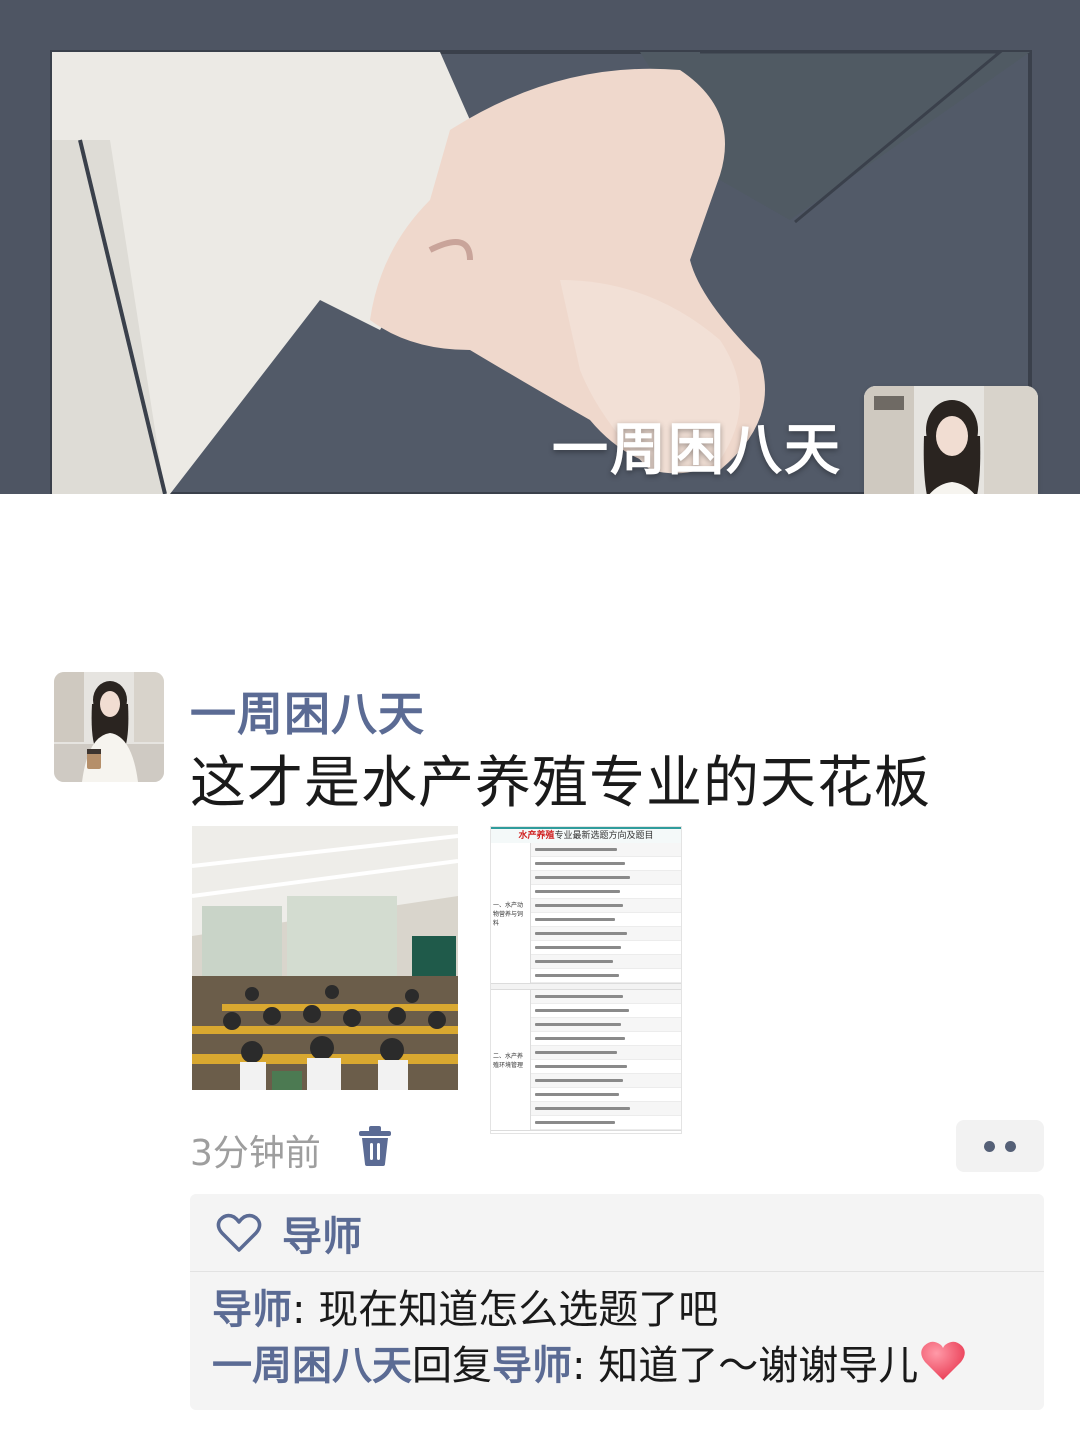 The width and height of the screenshot is (1080, 1438). I want to click on document-title-rest: 专业最新选题方向及题目, so click(604, 836).